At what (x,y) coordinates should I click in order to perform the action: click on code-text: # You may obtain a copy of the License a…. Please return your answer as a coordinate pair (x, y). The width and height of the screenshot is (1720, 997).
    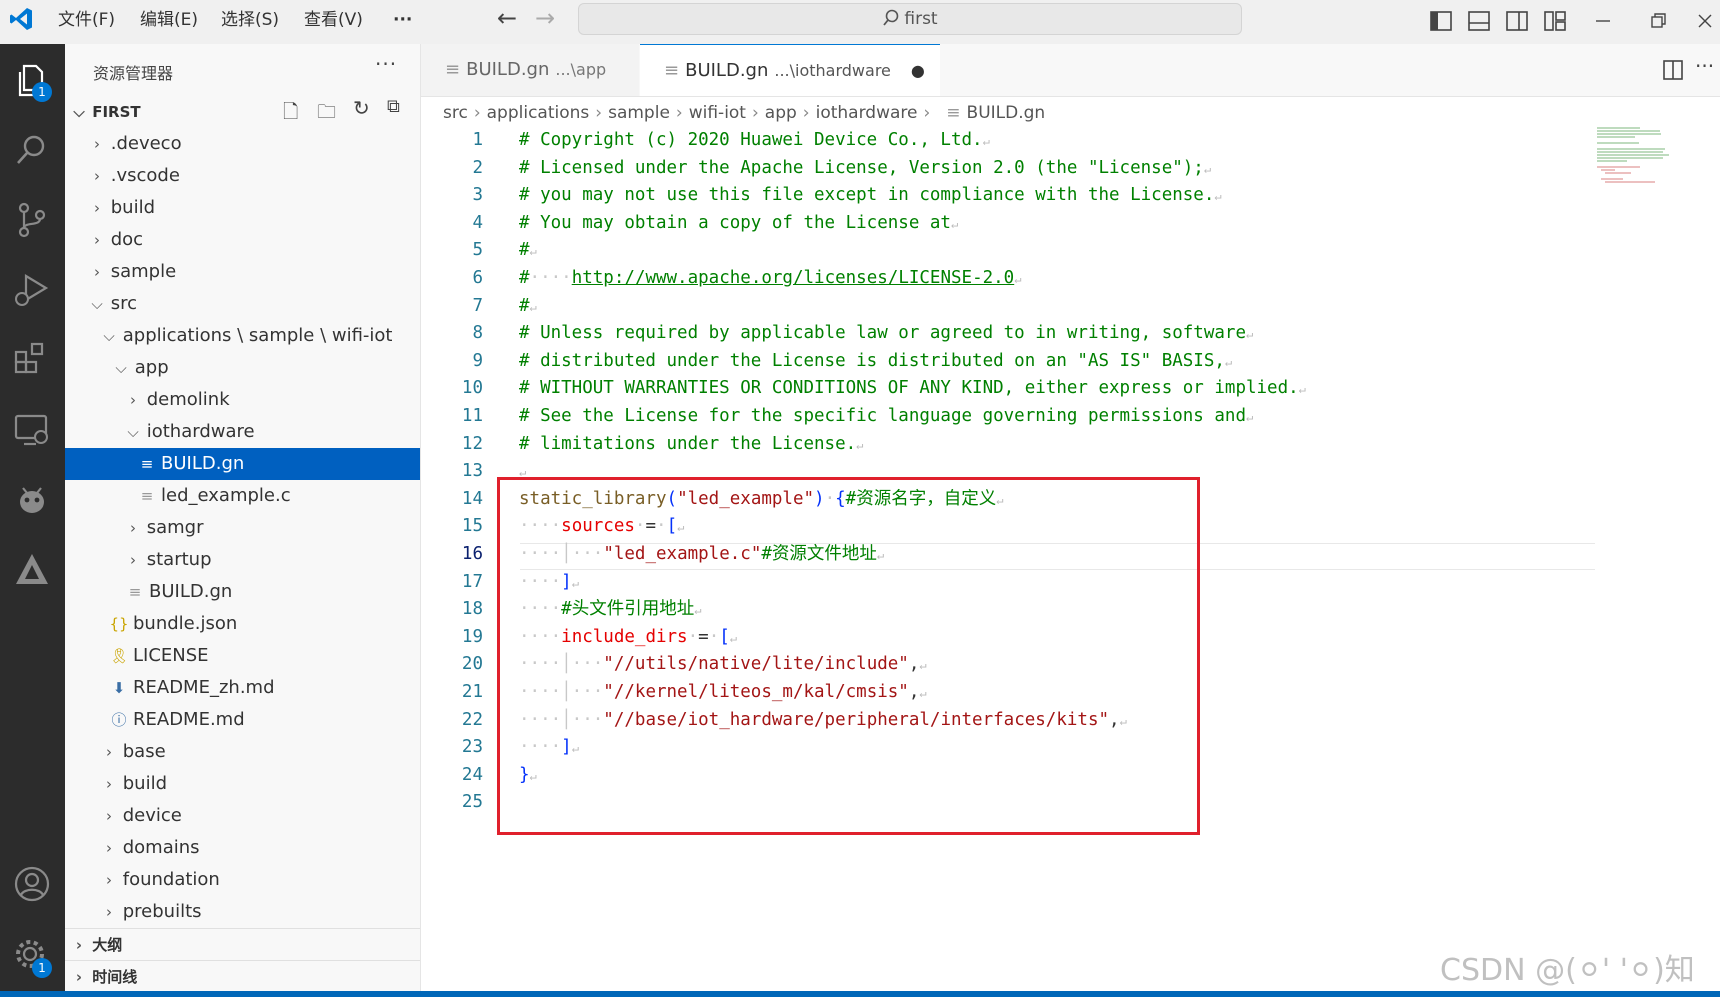
    Looking at the image, I should click on (735, 222).